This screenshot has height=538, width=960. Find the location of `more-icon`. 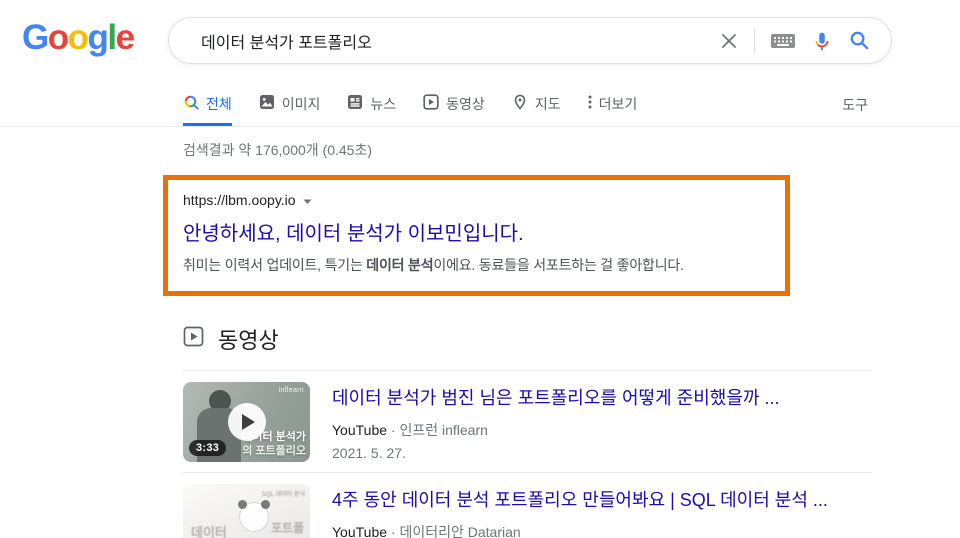

more-icon is located at coordinates (590, 103).